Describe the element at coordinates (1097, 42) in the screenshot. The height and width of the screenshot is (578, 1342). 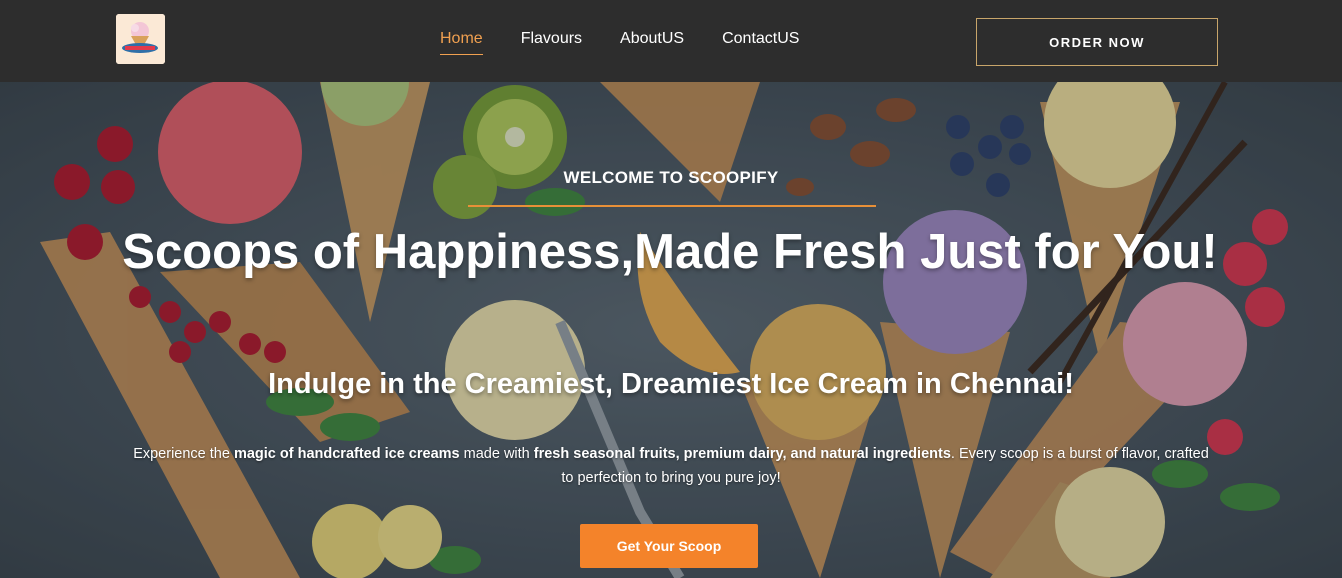
I see `order-now-button: ORDER NOW` at that location.